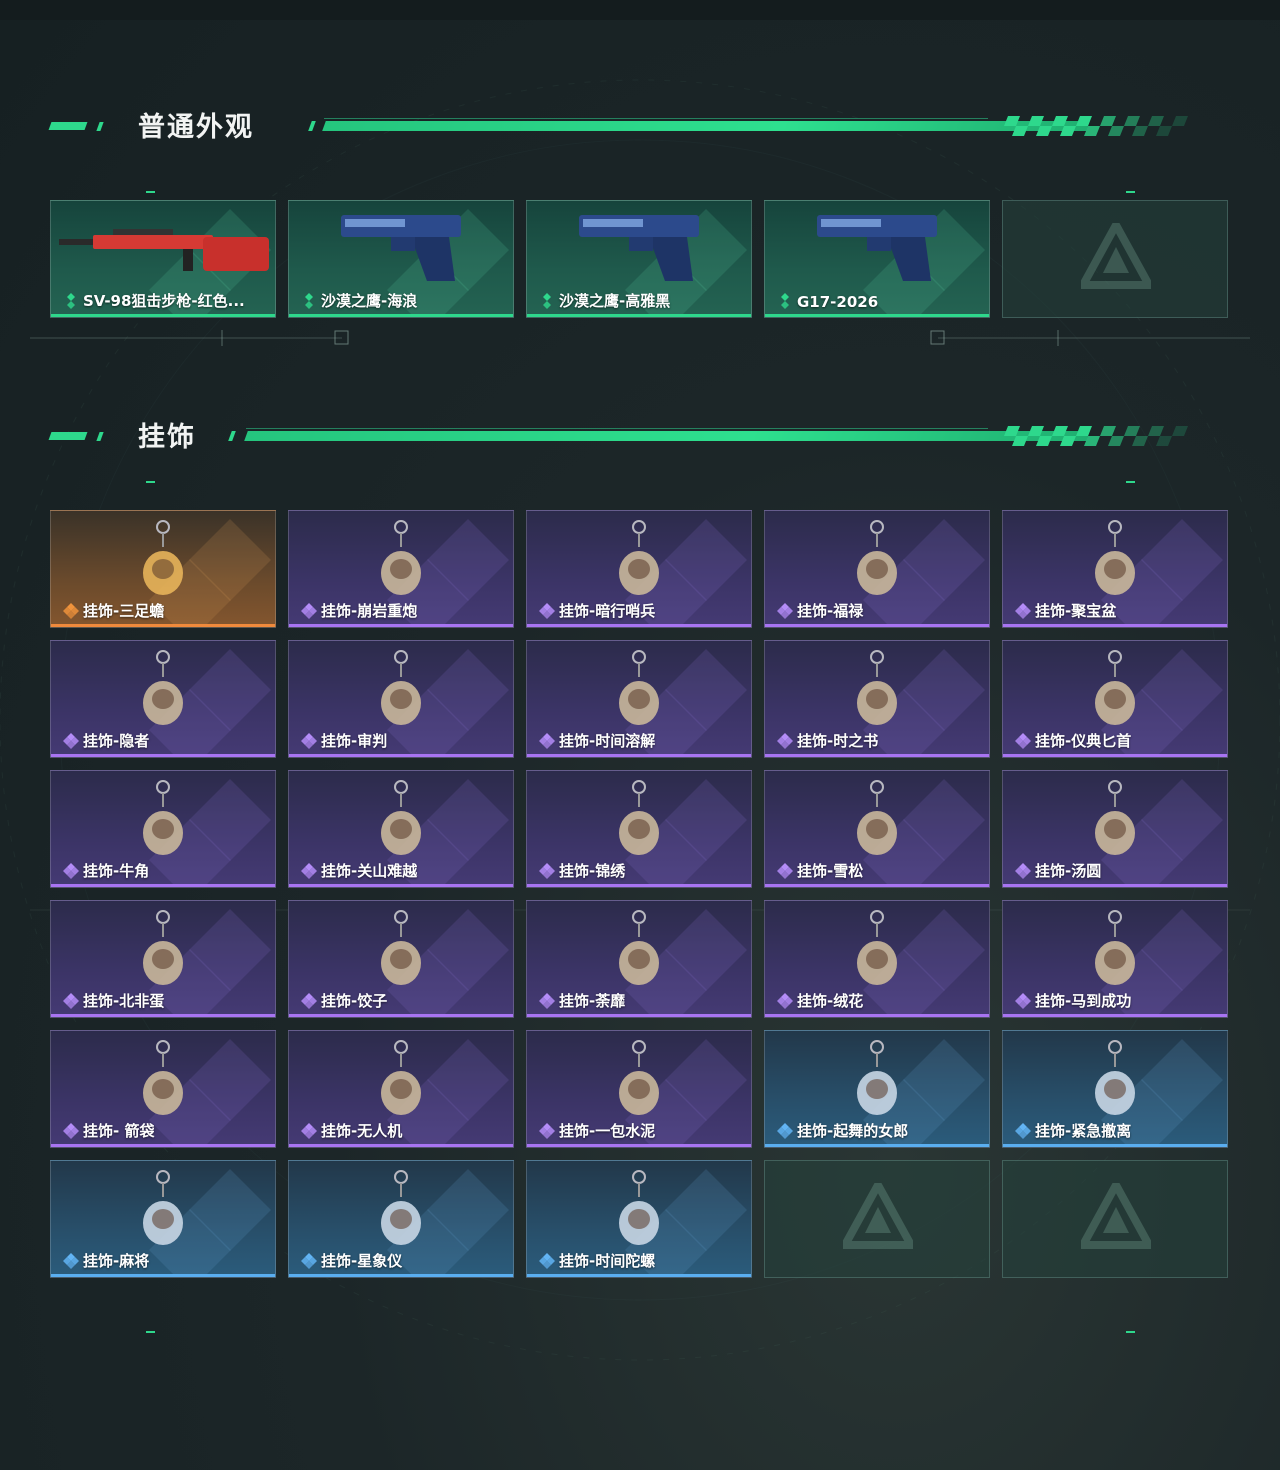 This screenshot has height=1470, width=1280. I want to click on item-card: 挂饰-一包水泥, so click(639, 1089).